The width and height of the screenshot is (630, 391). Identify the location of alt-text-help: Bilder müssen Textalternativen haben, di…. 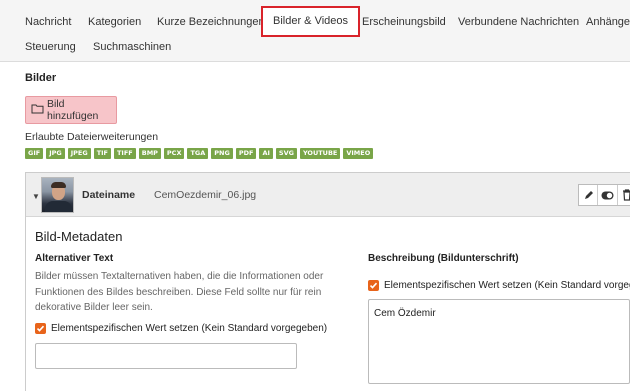
(179, 292).